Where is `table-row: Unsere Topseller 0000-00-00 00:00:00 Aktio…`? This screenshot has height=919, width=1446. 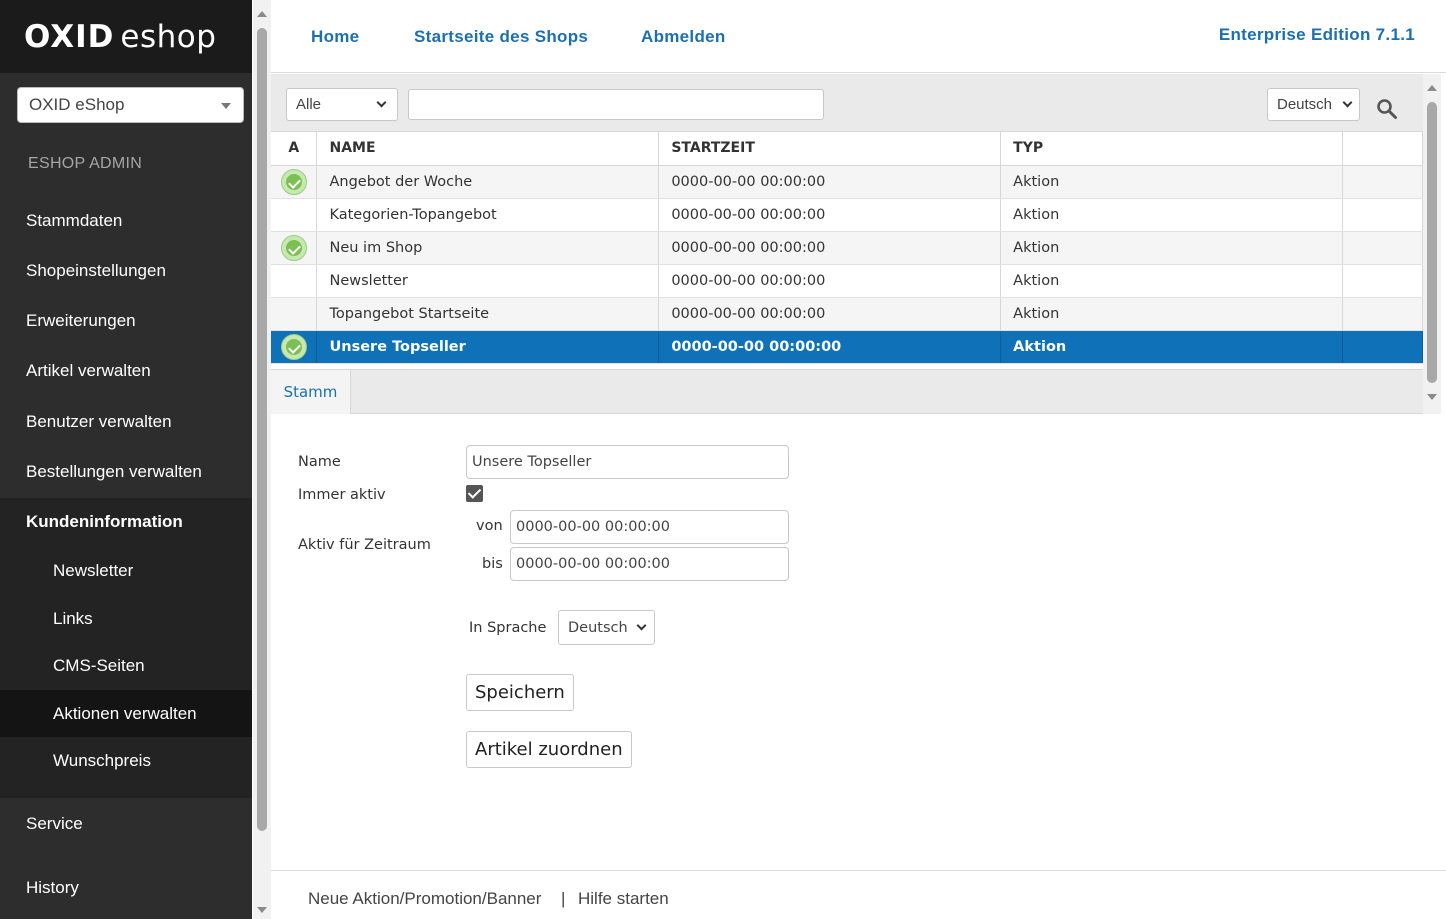
table-row: Unsere Topseller 0000-00-00 00:00:00 Aktio… is located at coordinates (847, 347).